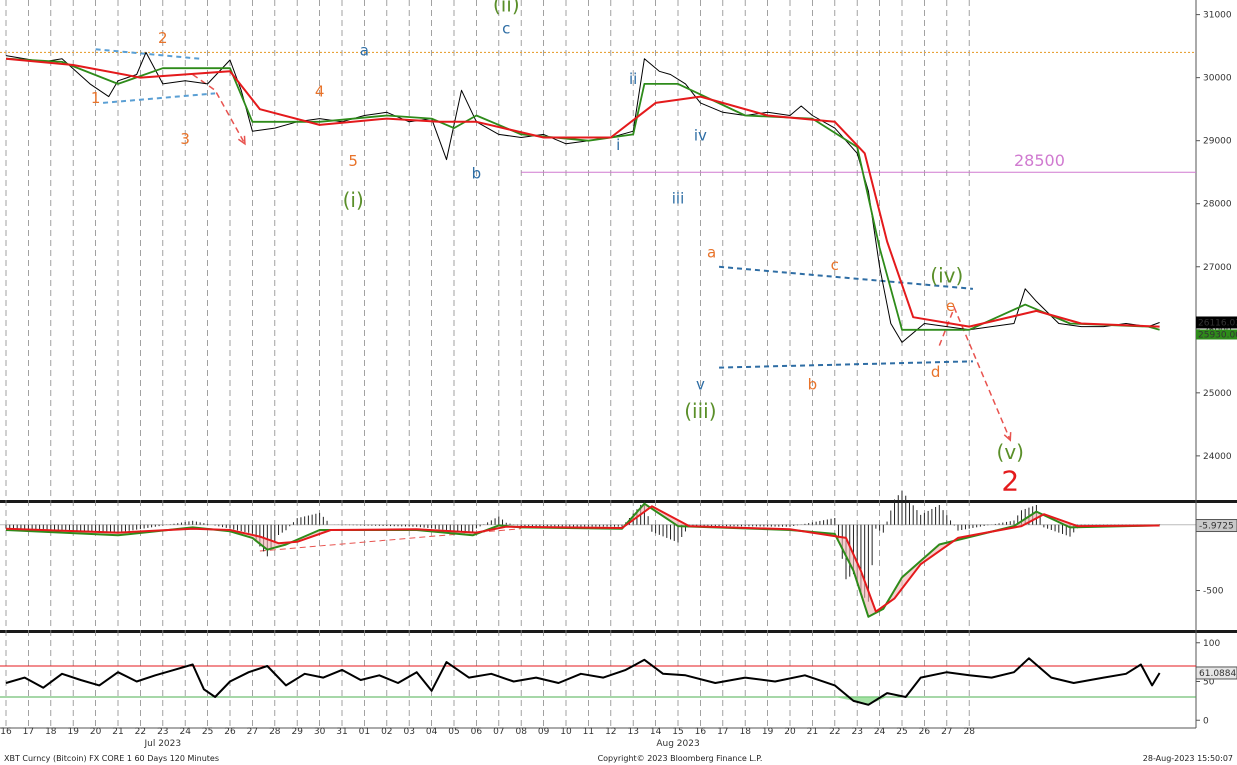  Describe the element at coordinates (1216, 527) in the screenshot. I see `osc-value-label: -5.9725` at that location.